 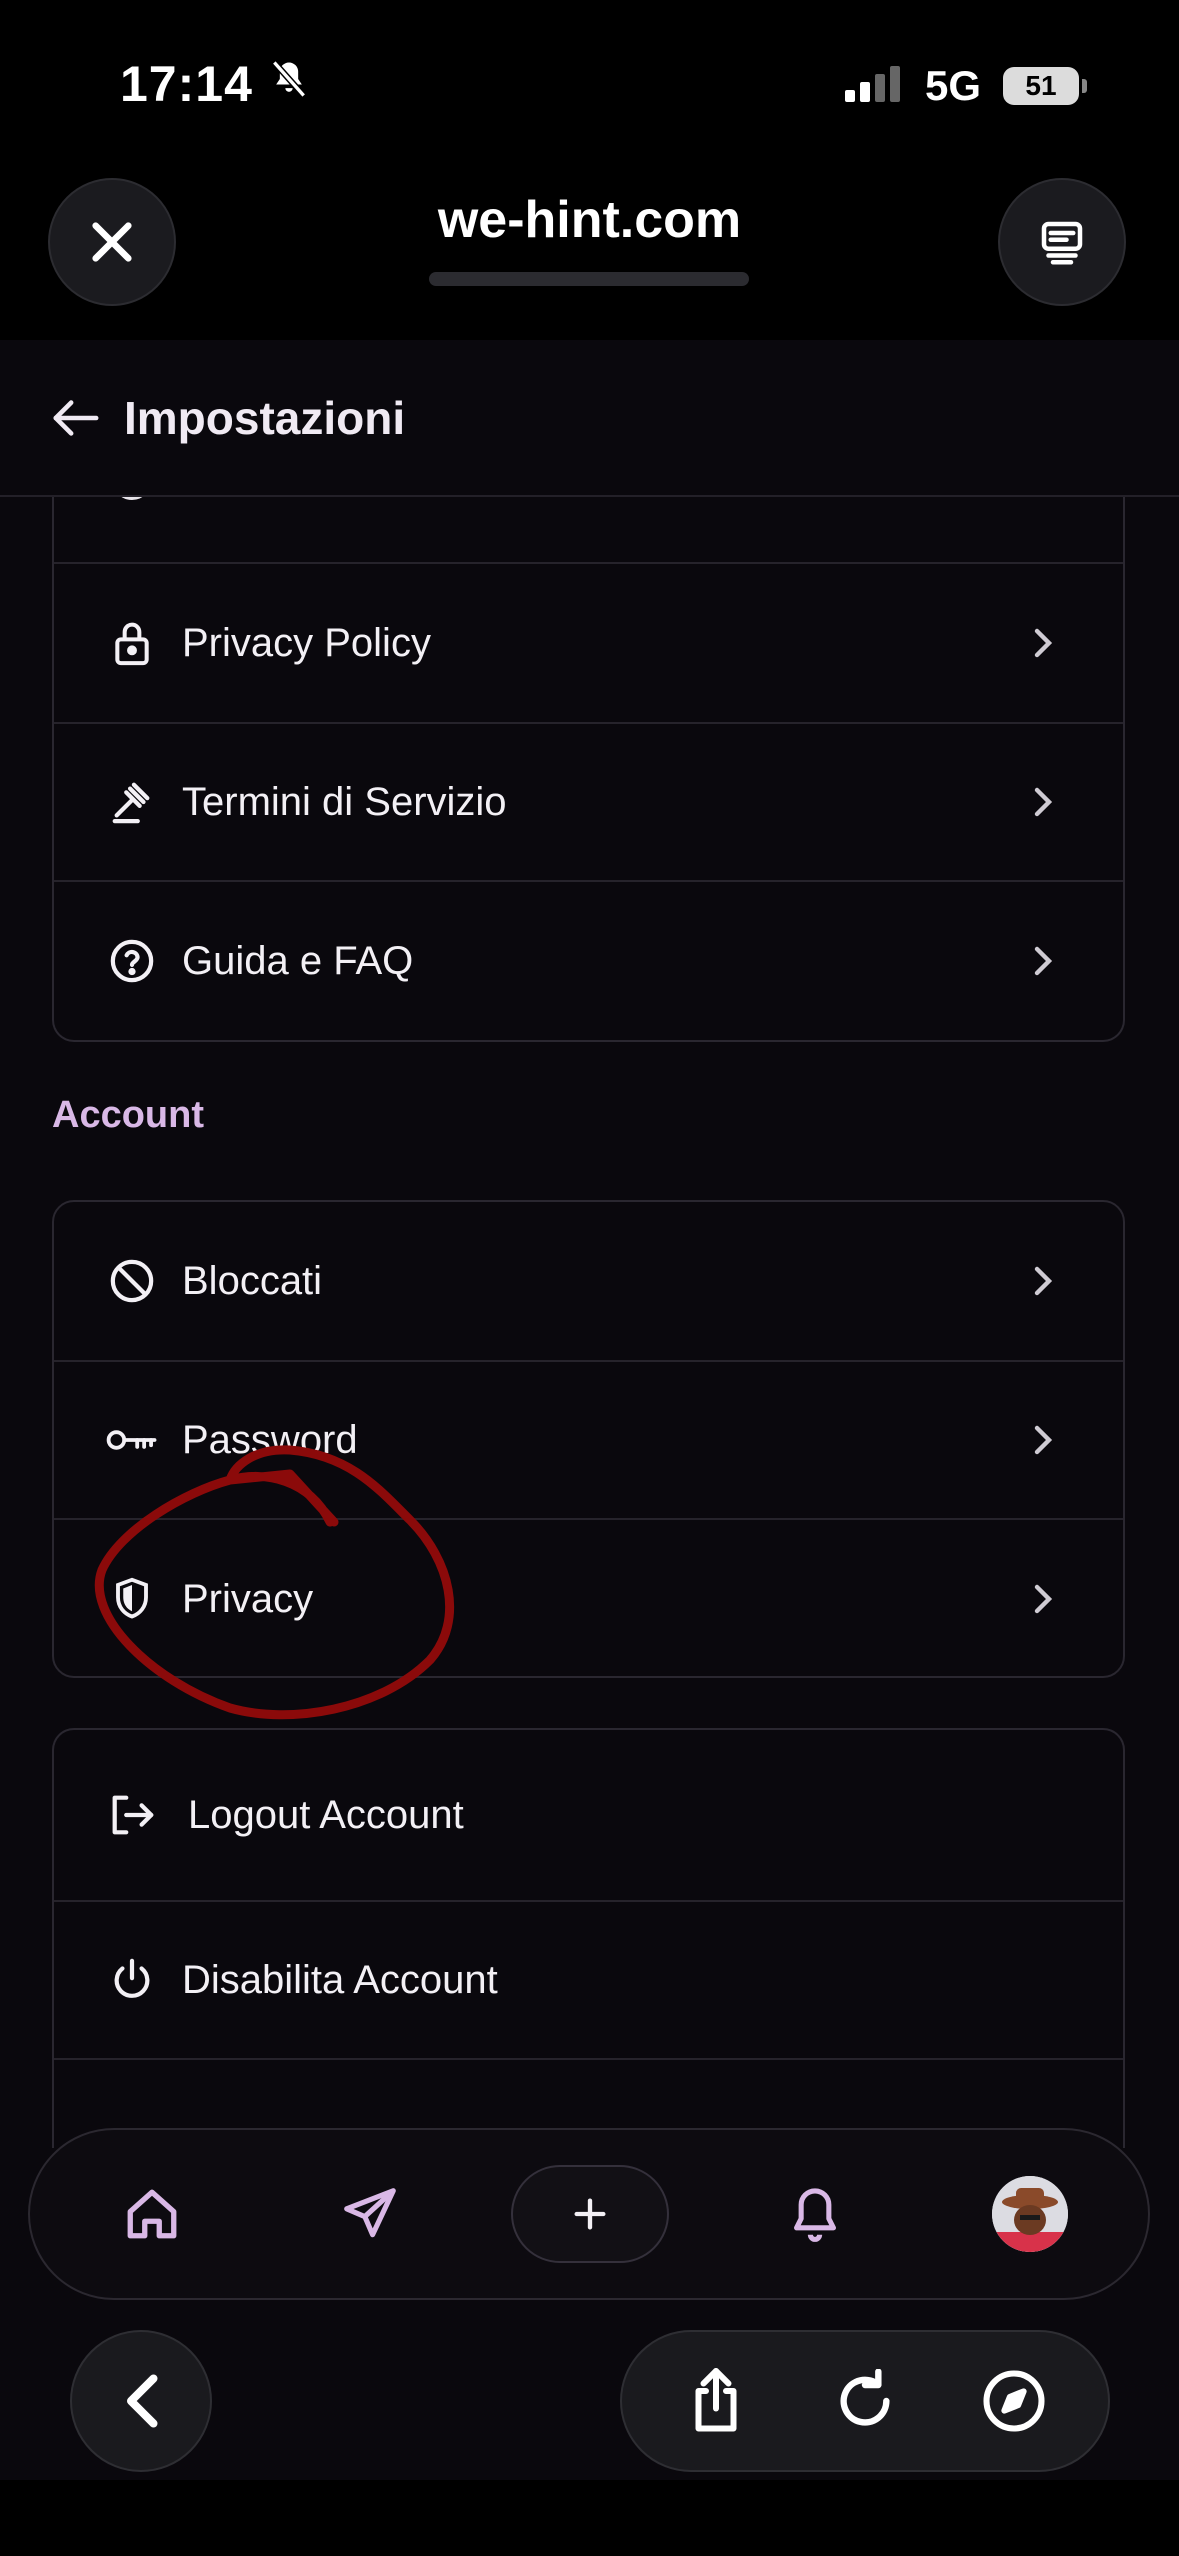 I want to click on settings-item-label: Bloccati, so click(x=252, y=1280).